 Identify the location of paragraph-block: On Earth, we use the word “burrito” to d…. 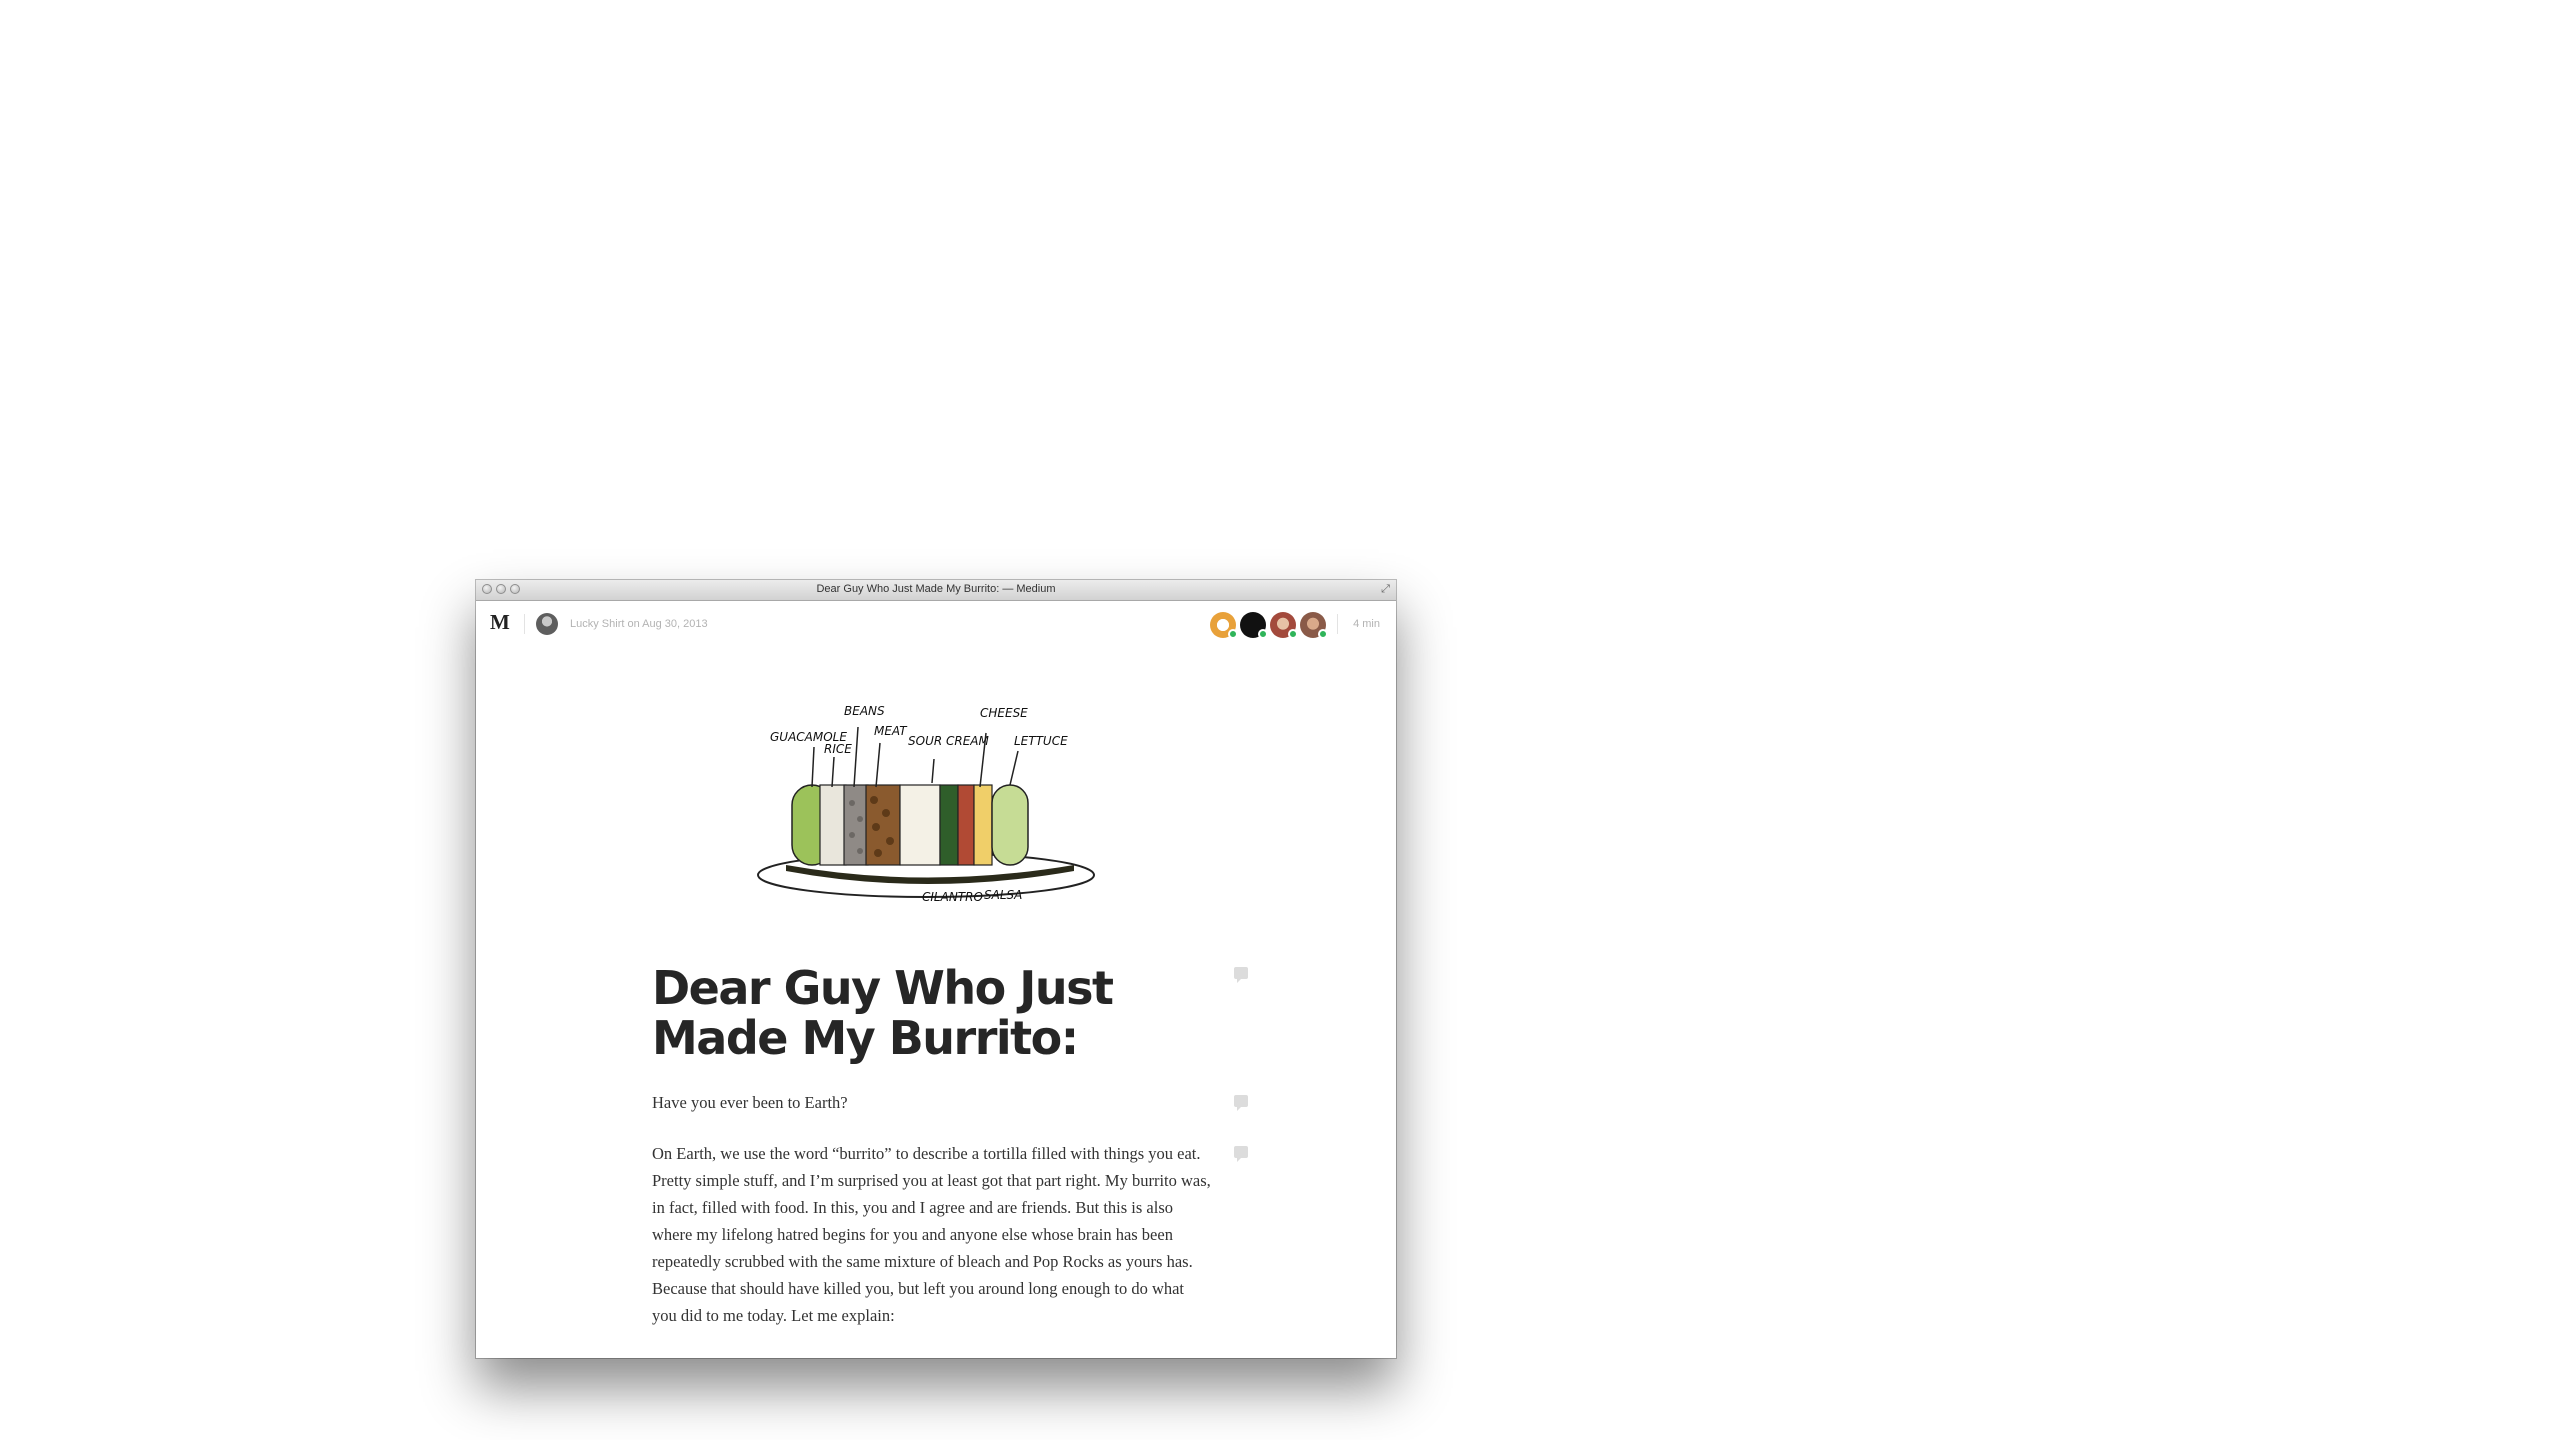
(950, 1234).